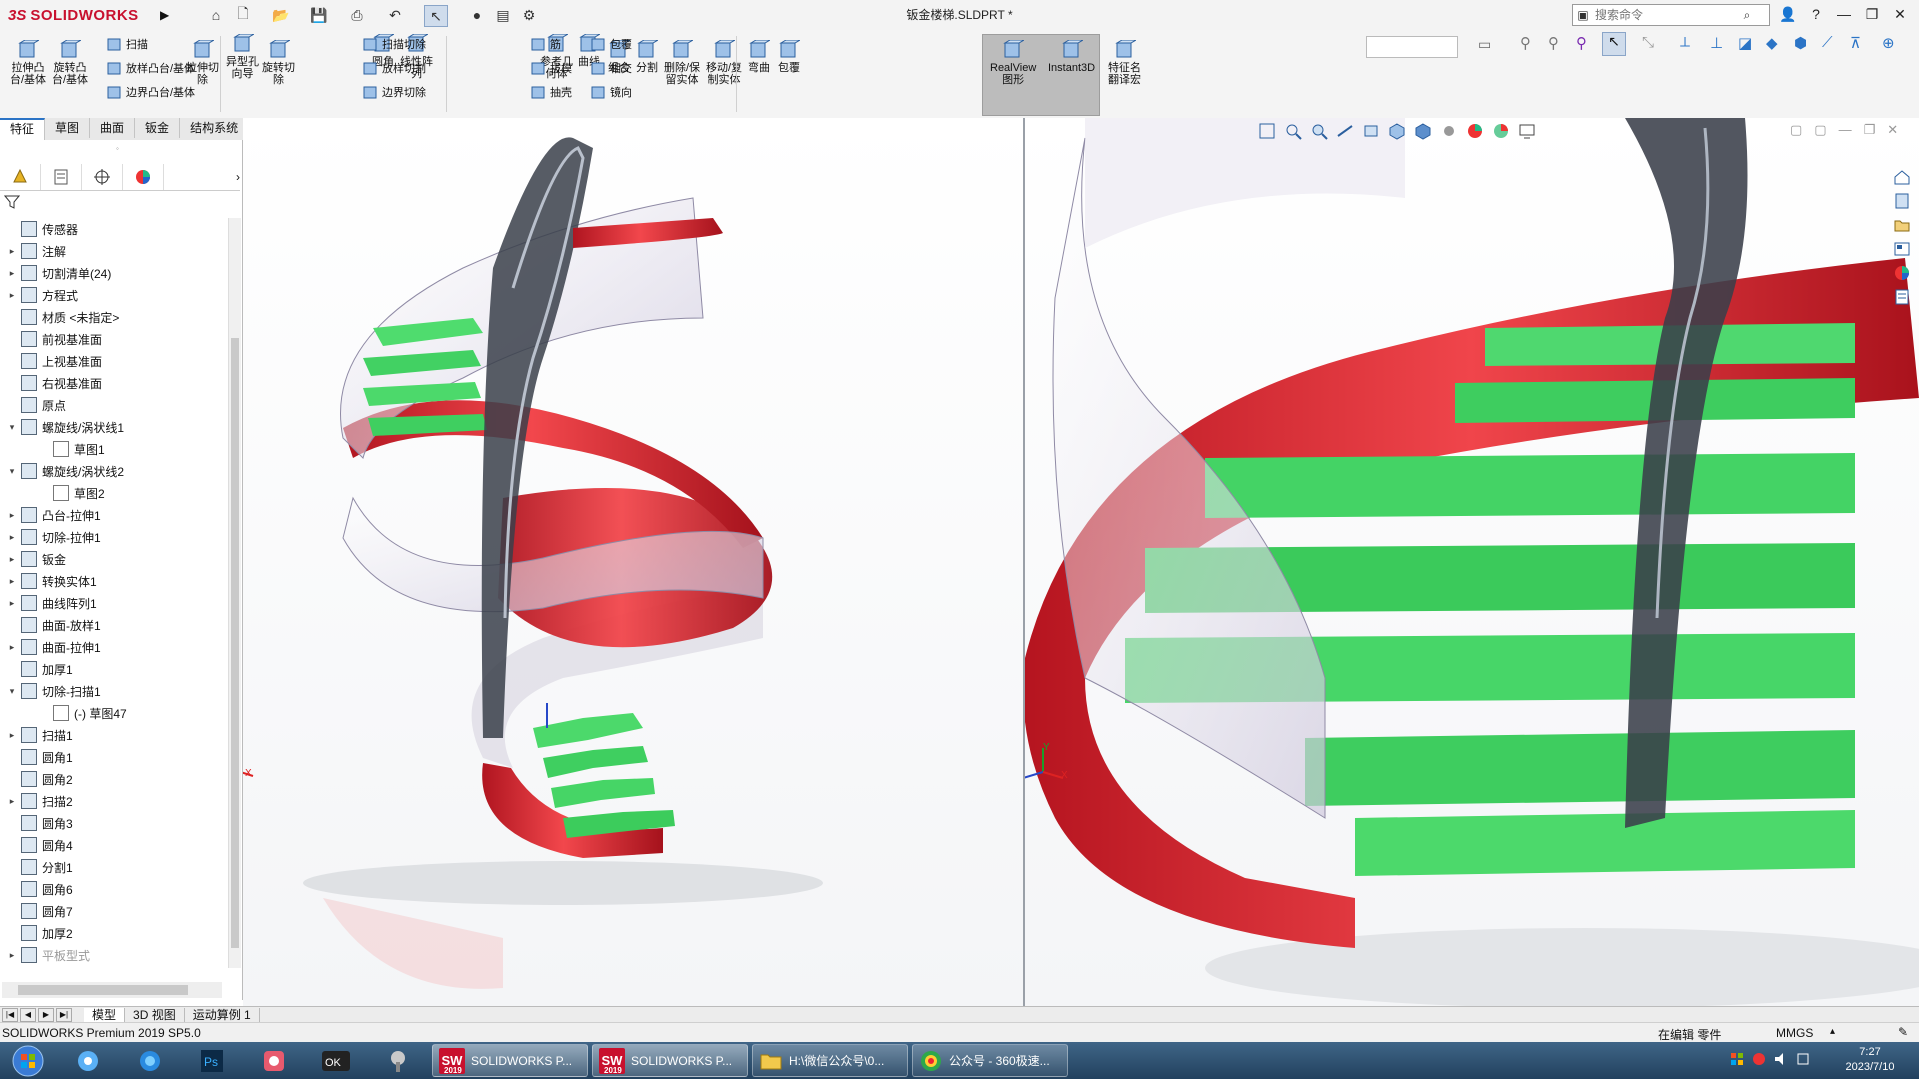 The height and width of the screenshot is (1079, 1919). What do you see at coordinates (88, 1060) in the screenshot?
I see `app-petal-icon` at bounding box center [88, 1060].